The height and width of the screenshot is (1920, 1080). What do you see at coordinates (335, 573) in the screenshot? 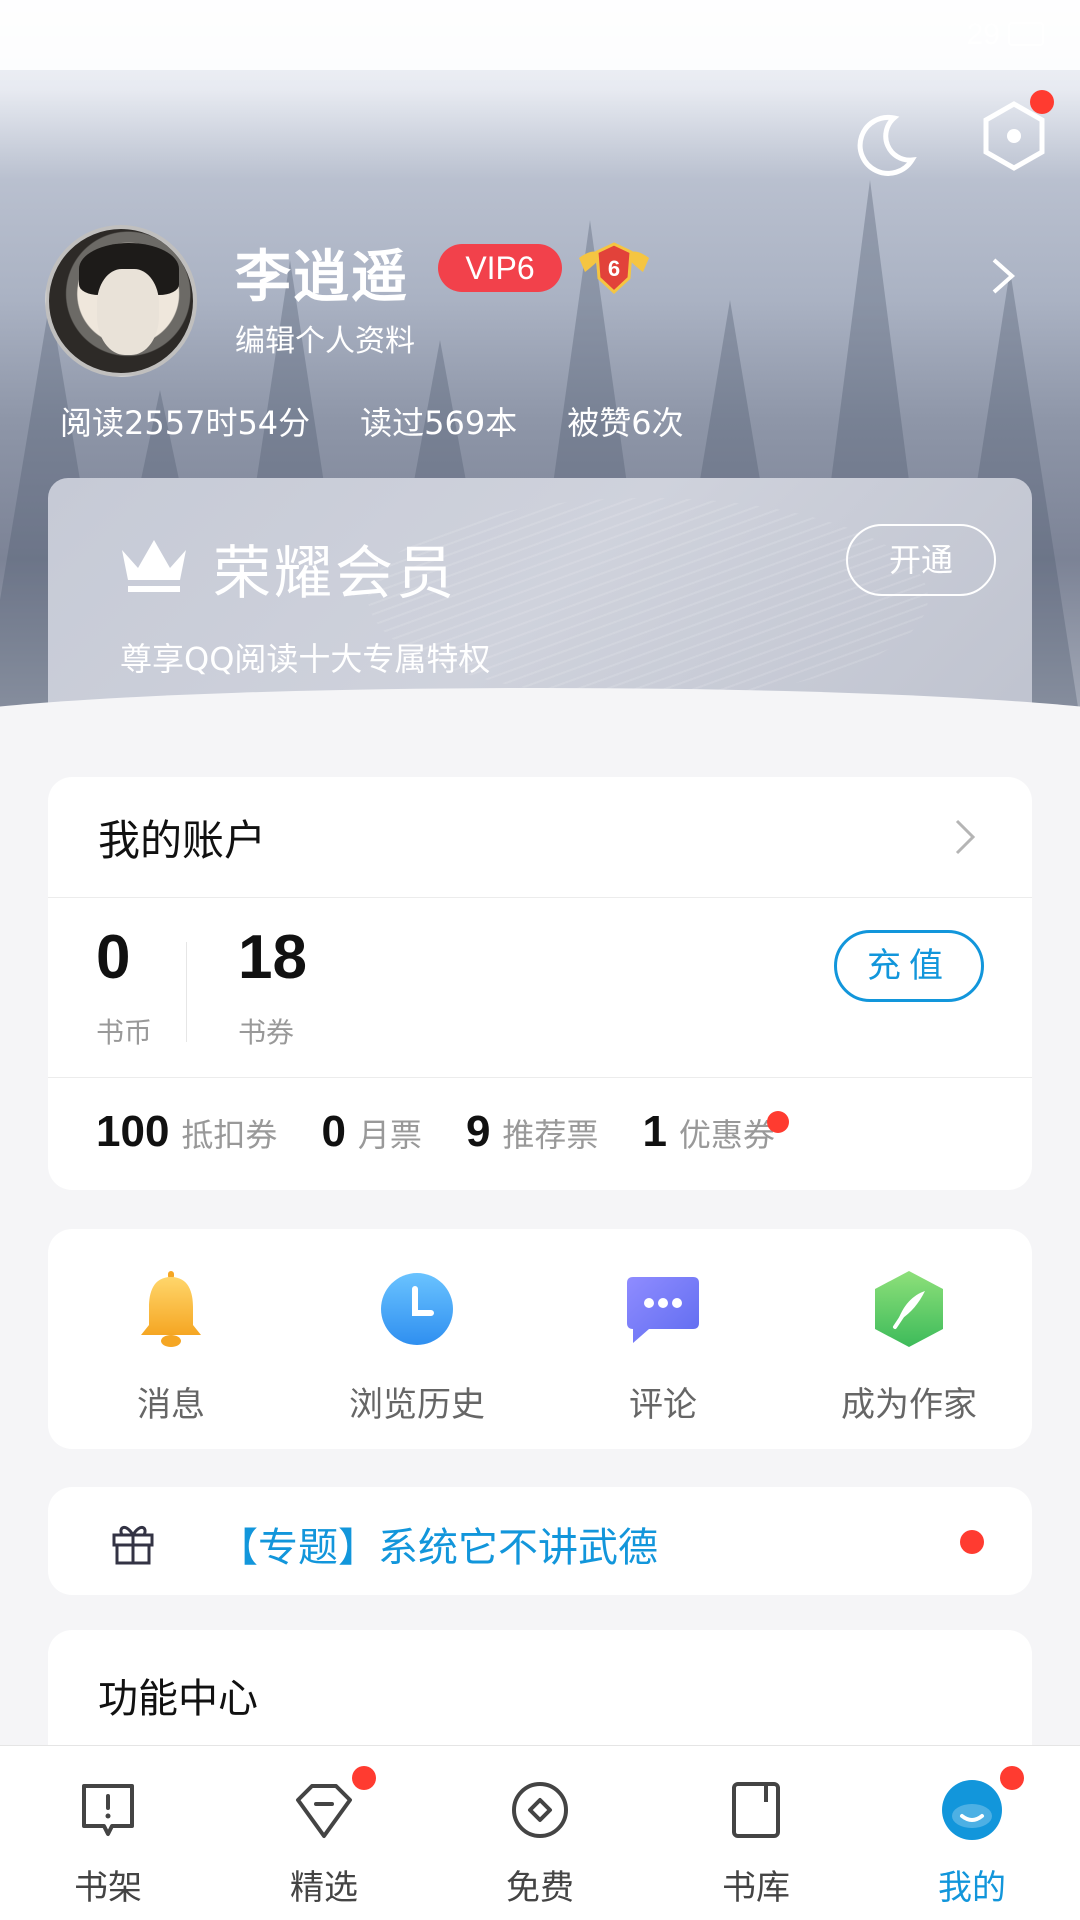
I see `vip-title: 荣耀会员` at bounding box center [335, 573].